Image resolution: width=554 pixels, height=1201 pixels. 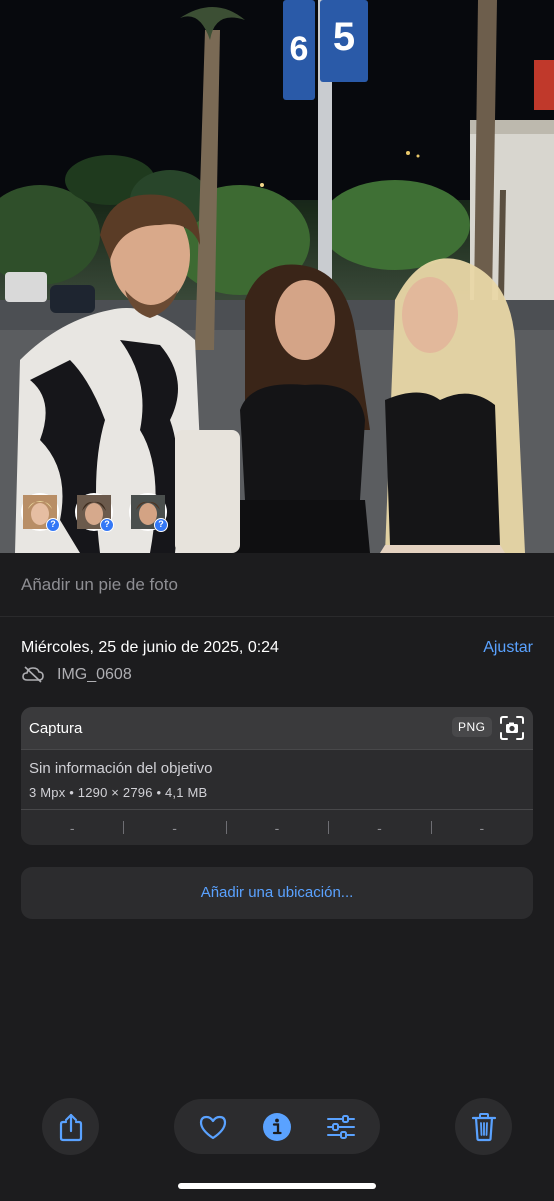 I want to click on info-icon, so click(x=277, y=1126).